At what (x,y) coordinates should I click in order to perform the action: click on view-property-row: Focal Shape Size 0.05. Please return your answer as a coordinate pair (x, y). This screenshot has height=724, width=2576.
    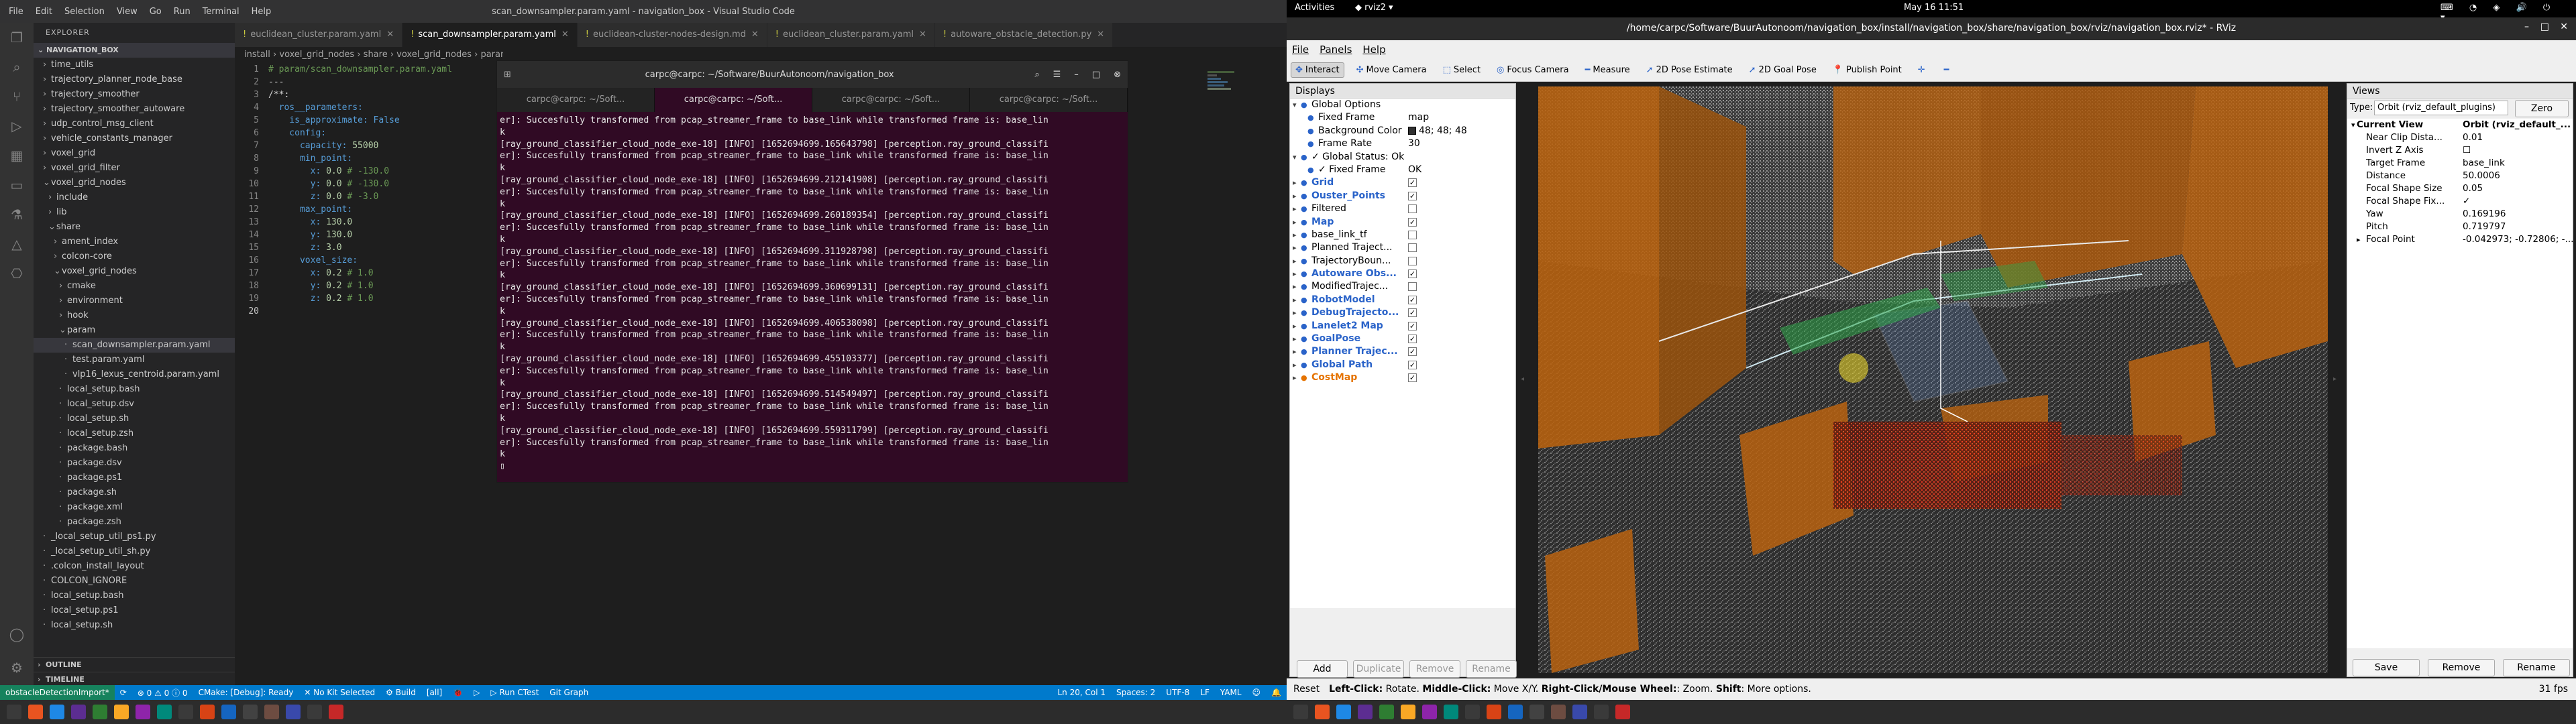
    Looking at the image, I should click on (2460, 188).